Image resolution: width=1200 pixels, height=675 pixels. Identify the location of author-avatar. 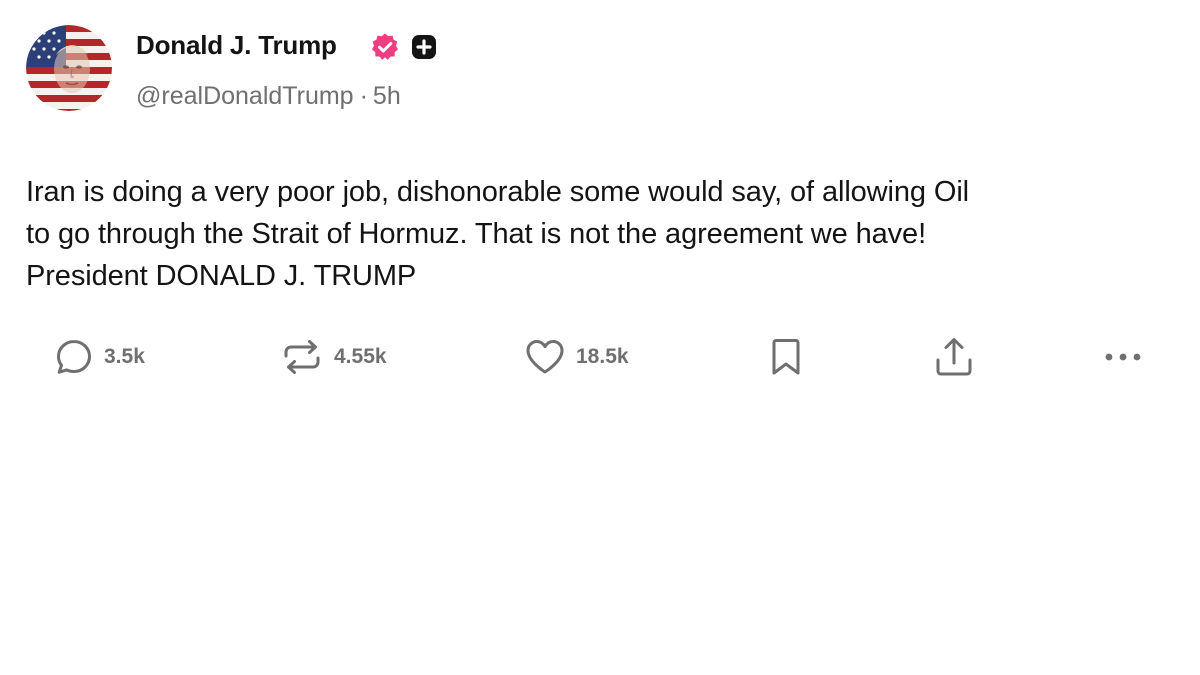
(69, 68).